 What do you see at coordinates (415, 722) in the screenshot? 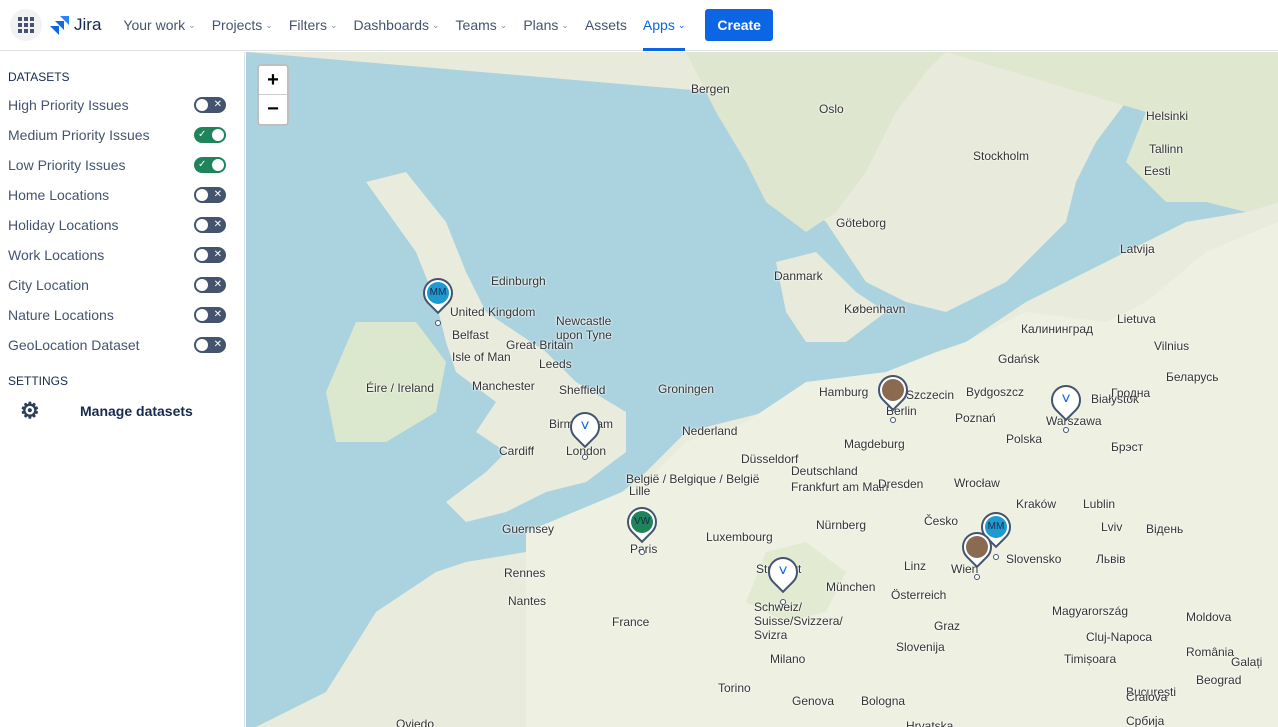
I see `map-label: Oviedo` at bounding box center [415, 722].